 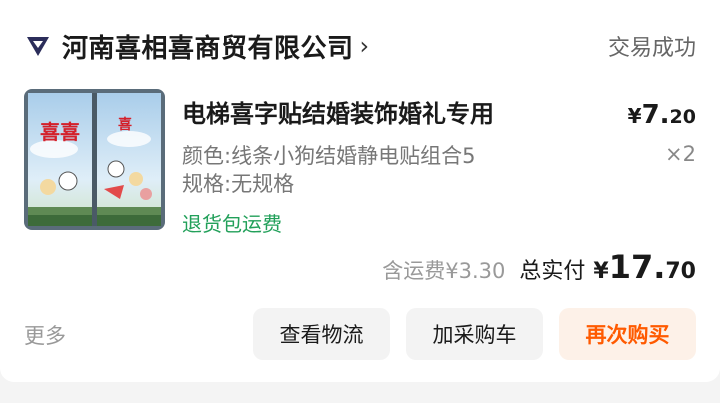 What do you see at coordinates (45, 335) in the screenshot?
I see `more-actions-link: 更多` at bounding box center [45, 335].